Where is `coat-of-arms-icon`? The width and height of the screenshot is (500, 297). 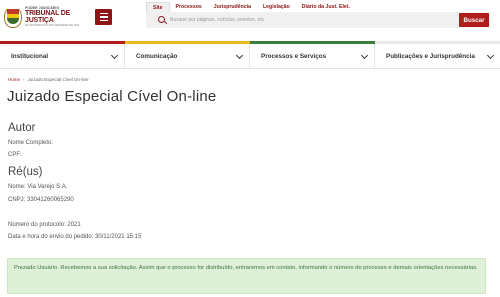 coat-of-arms-icon is located at coordinates (13, 17).